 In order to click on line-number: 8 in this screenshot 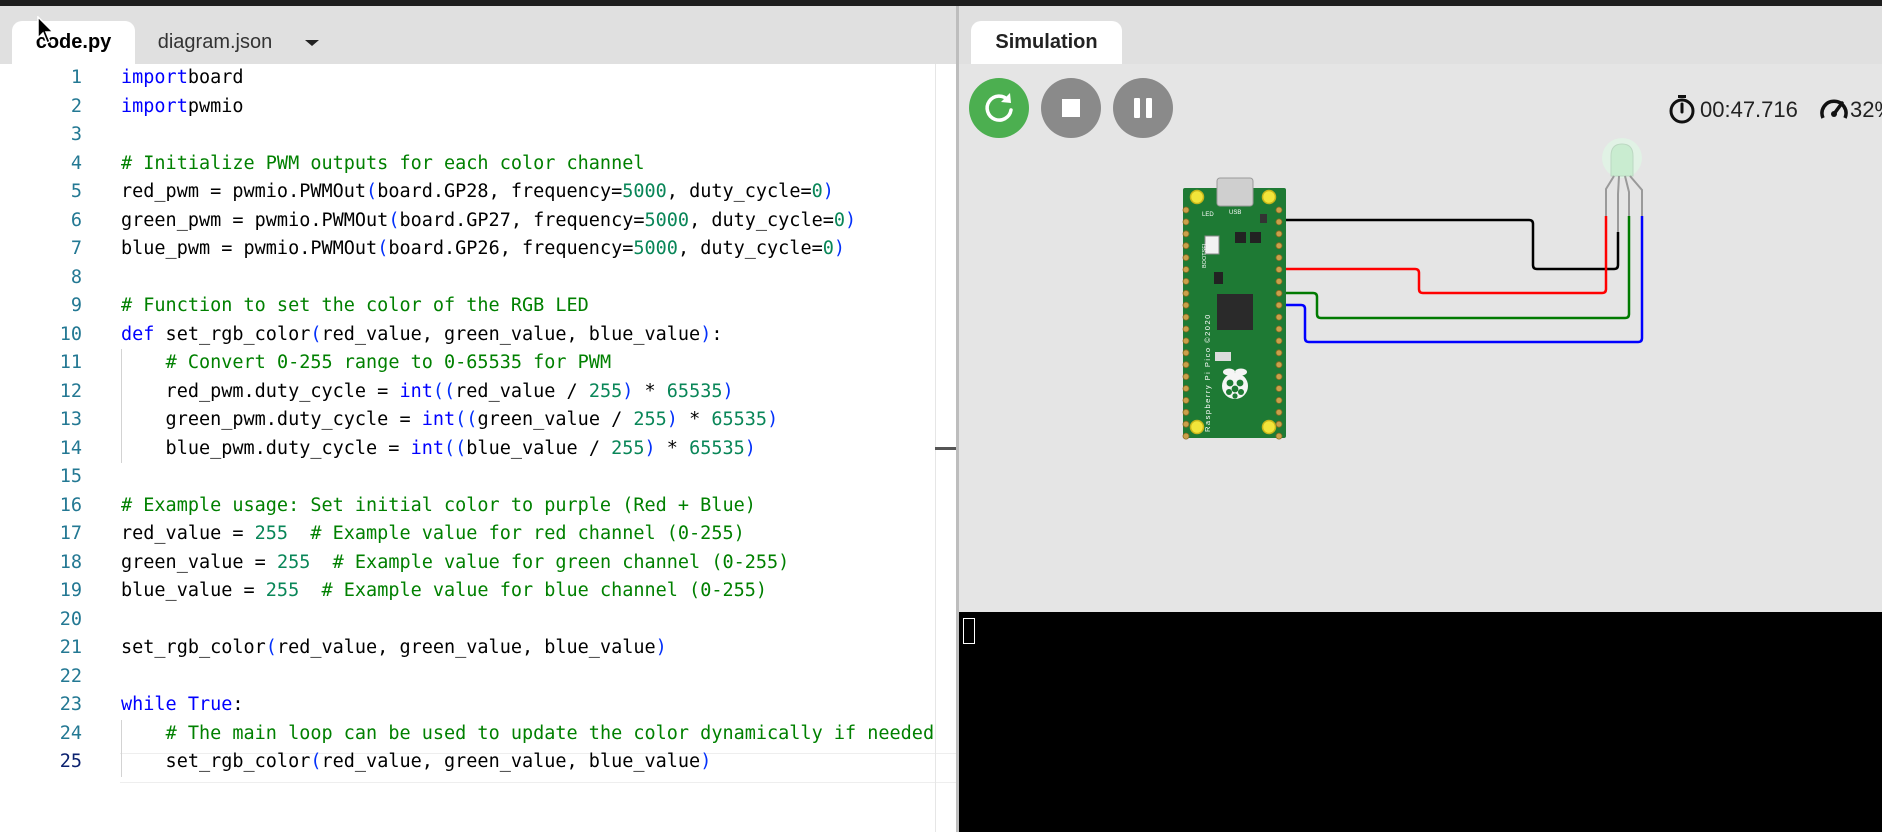, I will do `click(76, 277)`.